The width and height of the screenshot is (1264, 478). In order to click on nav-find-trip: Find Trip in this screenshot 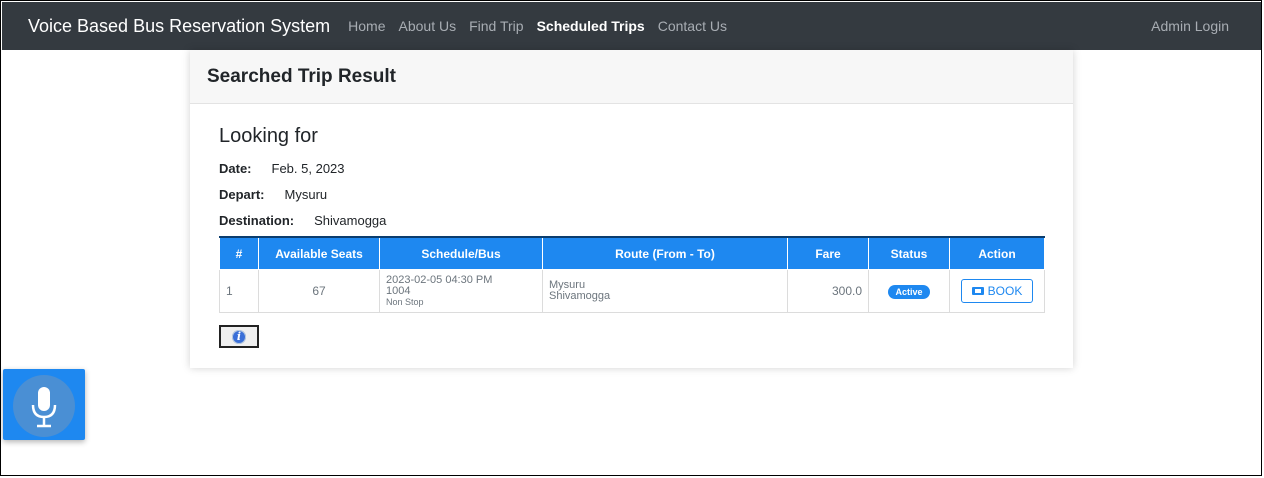, I will do `click(496, 26)`.